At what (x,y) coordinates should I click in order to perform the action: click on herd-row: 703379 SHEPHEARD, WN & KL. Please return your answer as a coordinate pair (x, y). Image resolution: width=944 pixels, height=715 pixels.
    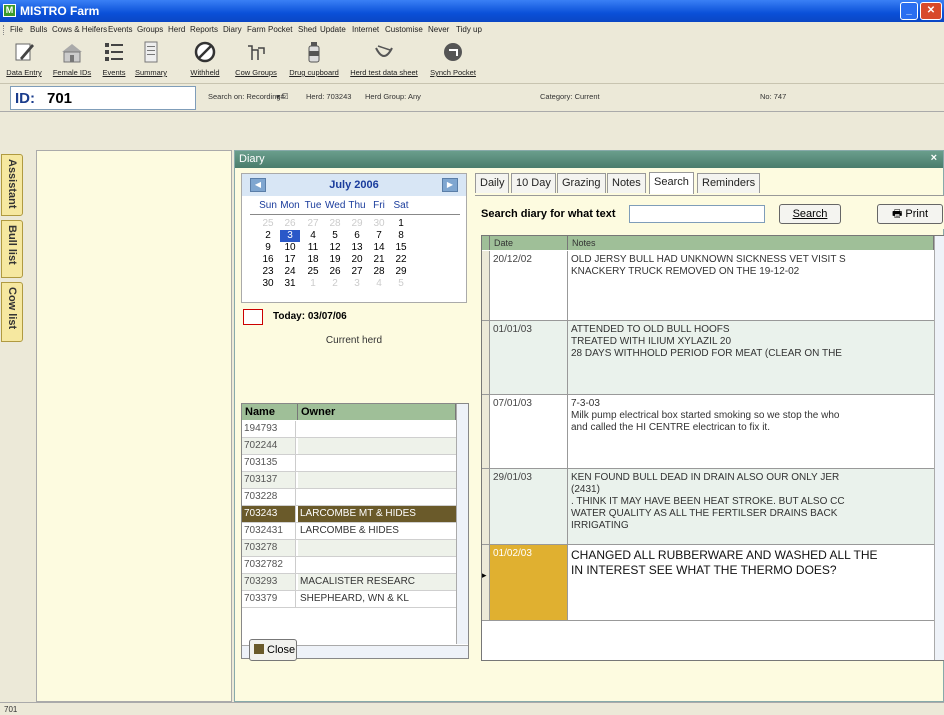
    Looking at the image, I should click on (349, 599).